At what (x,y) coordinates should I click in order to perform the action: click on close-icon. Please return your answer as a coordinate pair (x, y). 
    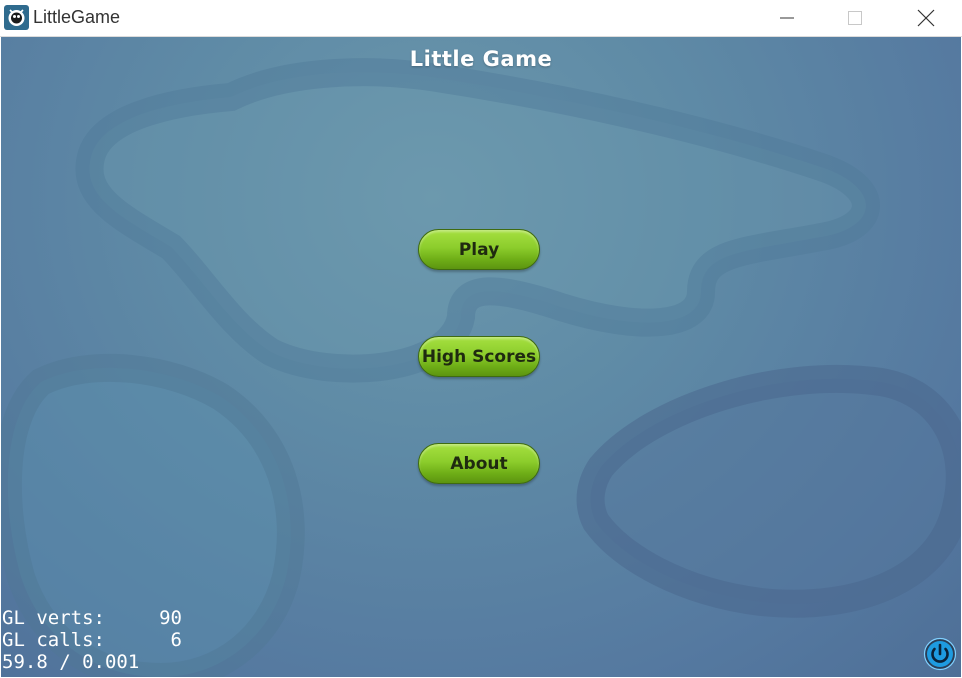
    Looking at the image, I should click on (926, 18).